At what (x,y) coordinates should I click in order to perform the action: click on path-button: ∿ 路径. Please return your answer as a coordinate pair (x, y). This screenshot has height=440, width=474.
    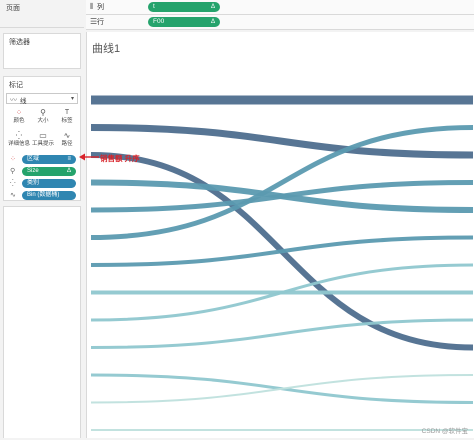
    Looking at the image, I should click on (67, 141).